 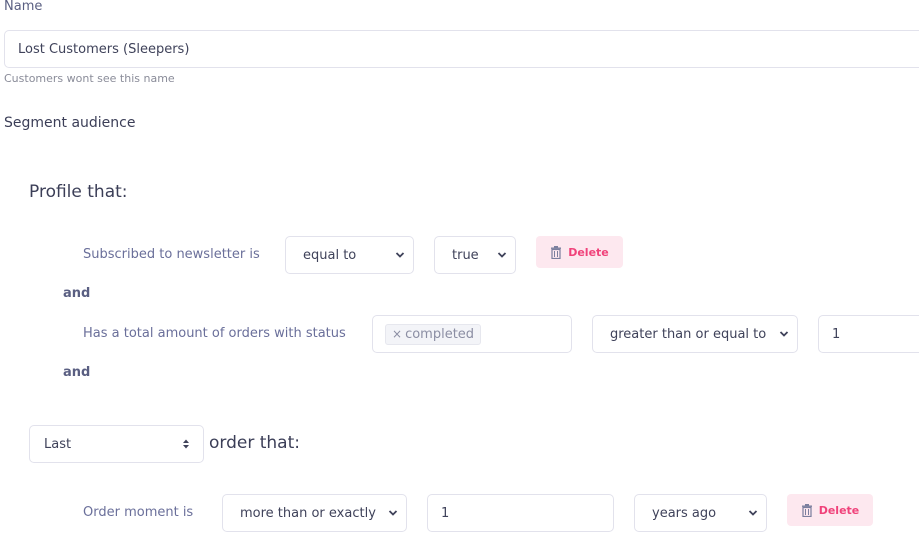 I want to click on tag-label: completed, so click(x=440, y=334).